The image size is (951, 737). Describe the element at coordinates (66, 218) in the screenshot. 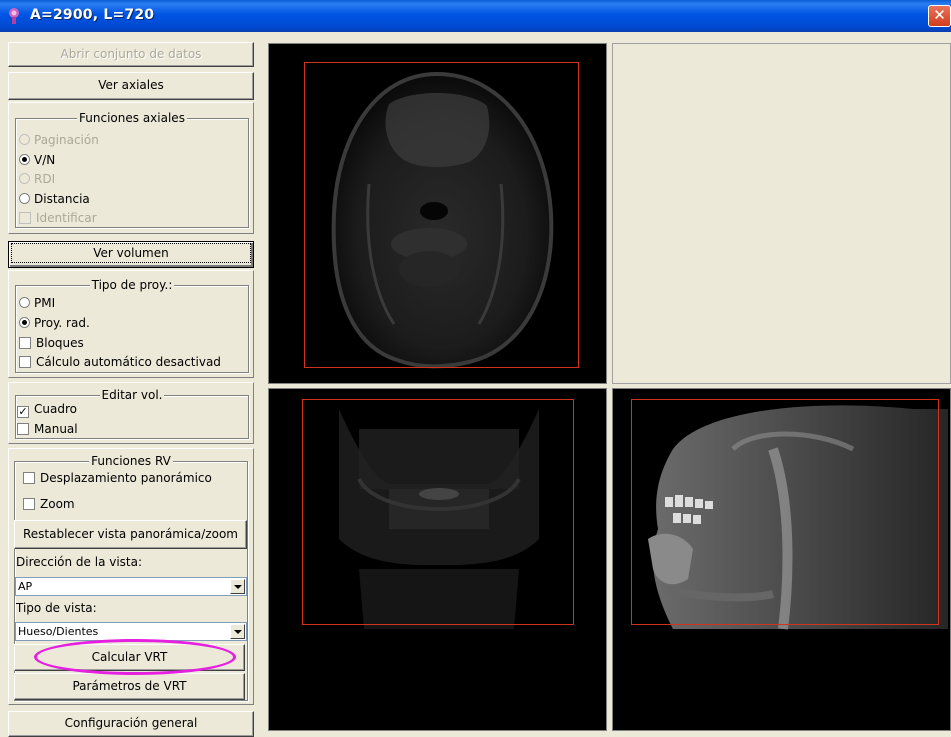

I see `identify-label: Identificar` at that location.